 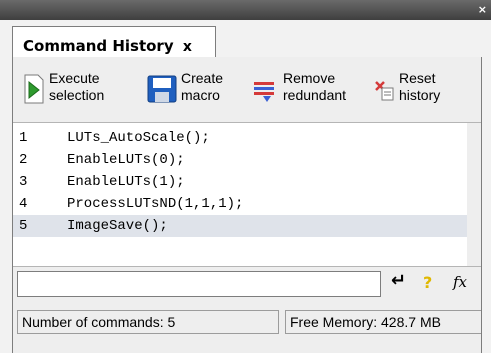 I want to click on reset-history-button: Reset history, so click(x=406, y=90).